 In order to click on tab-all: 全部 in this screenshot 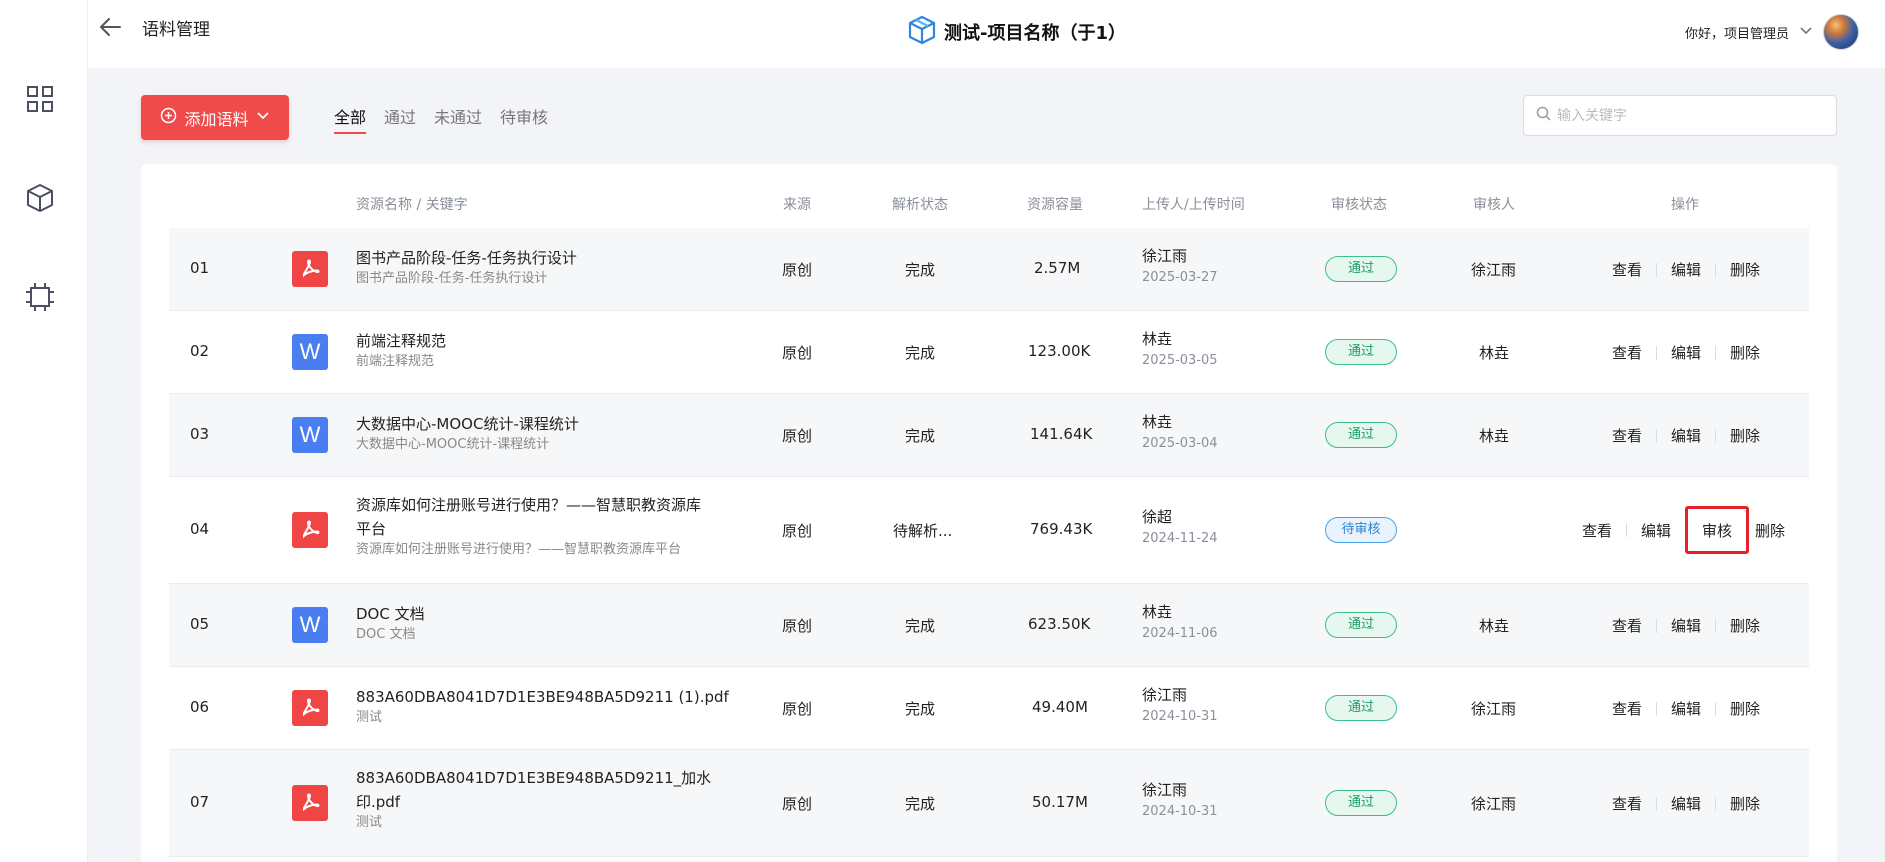, I will do `click(350, 119)`.